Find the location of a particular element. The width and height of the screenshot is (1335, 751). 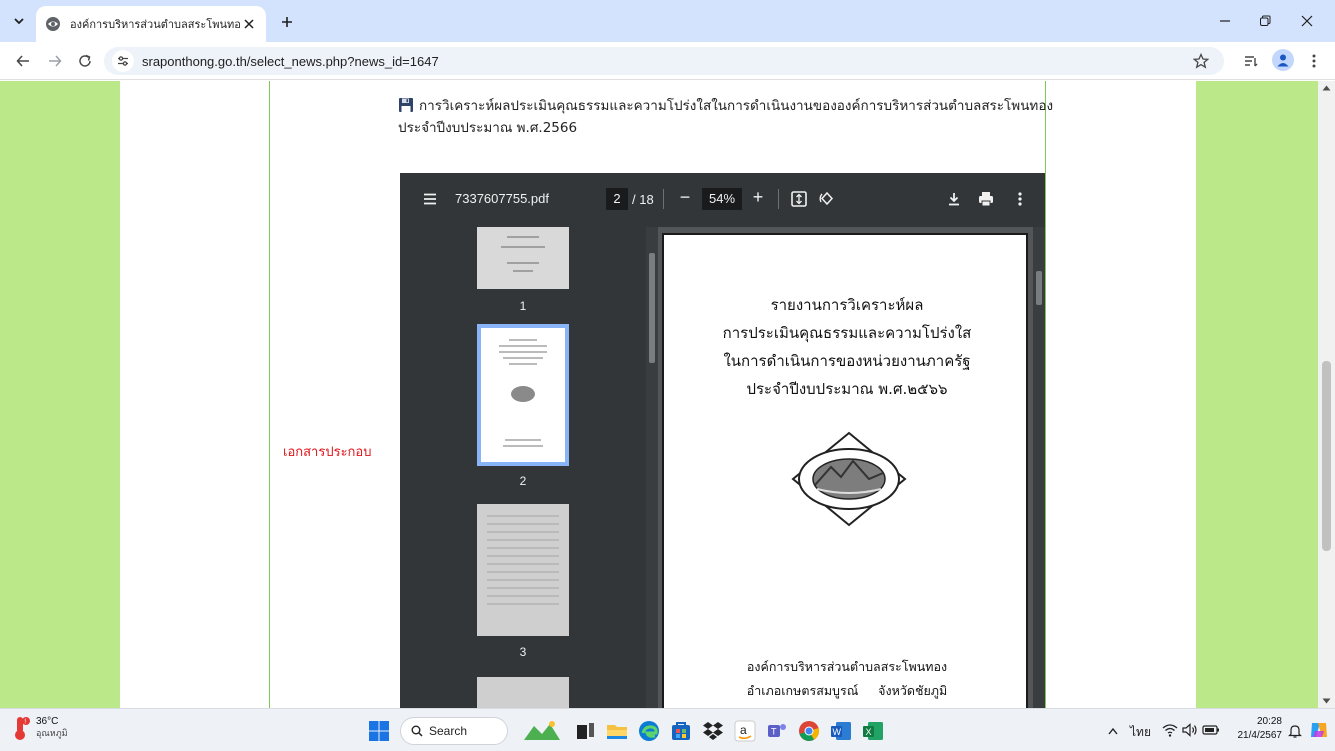

scroll-down-icon is located at coordinates (1326, 701).